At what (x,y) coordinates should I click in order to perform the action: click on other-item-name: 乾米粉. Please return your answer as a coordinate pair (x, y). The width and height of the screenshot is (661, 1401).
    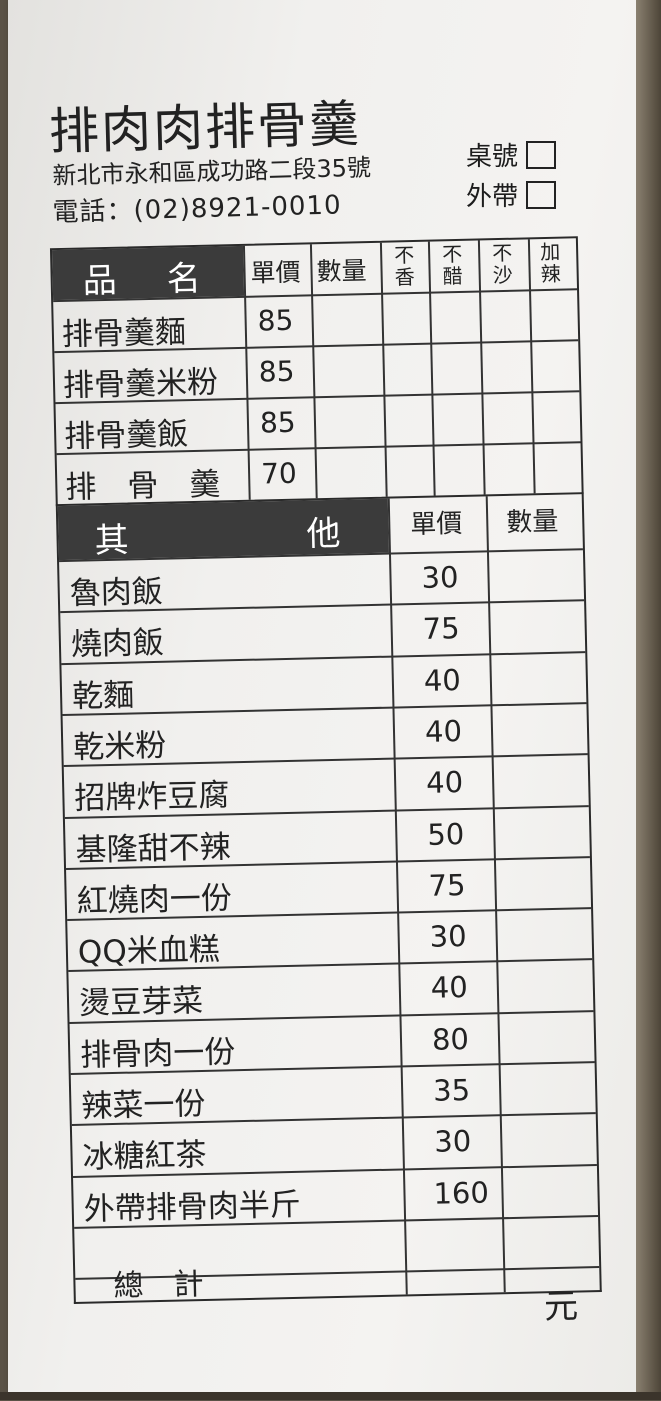
    Looking at the image, I should click on (119, 746).